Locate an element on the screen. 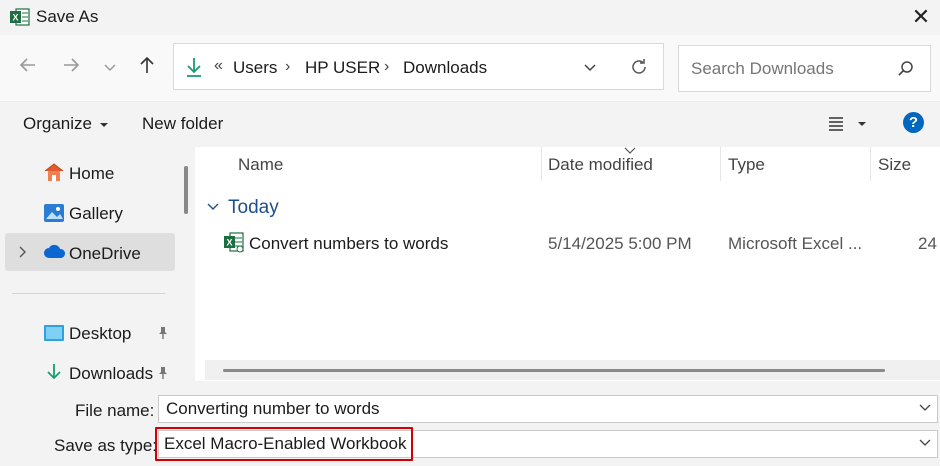 The width and height of the screenshot is (940, 466). back-button is located at coordinates (28, 69).